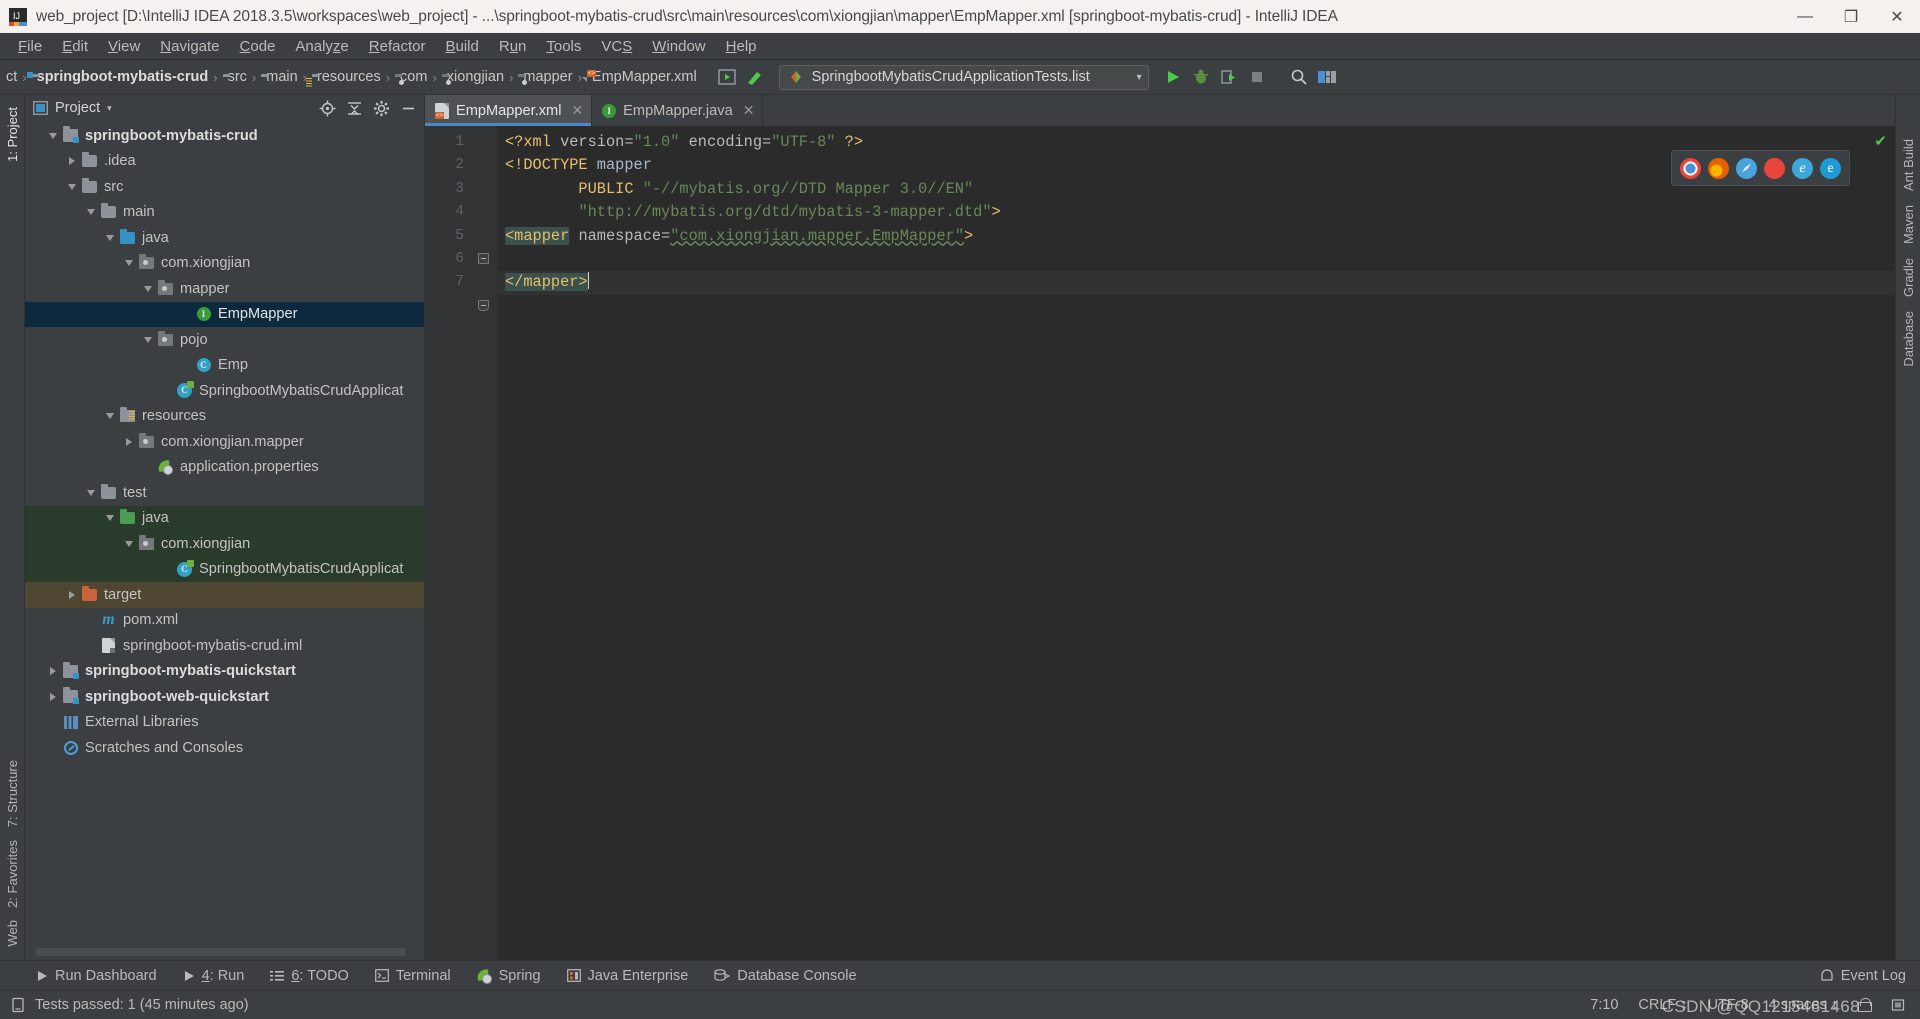  Describe the element at coordinates (1865, 1005) in the screenshot. I see `read-only-lock-icon` at that location.